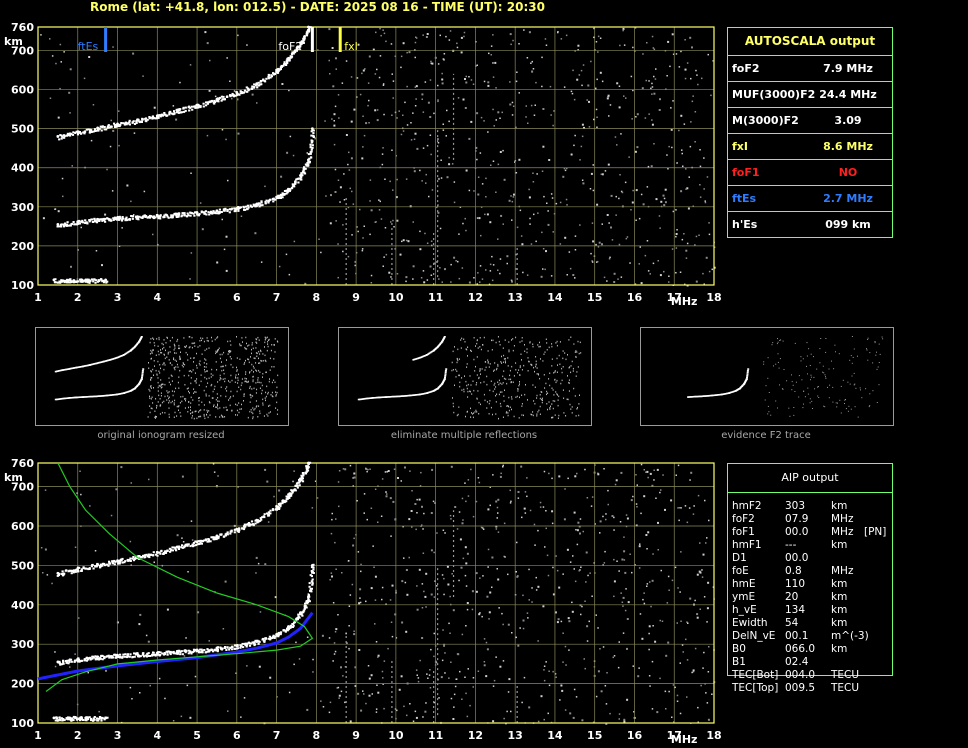  Describe the element at coordinates (800, 649) in the screenshot. I see `aip-cell: 066.0` at that location.